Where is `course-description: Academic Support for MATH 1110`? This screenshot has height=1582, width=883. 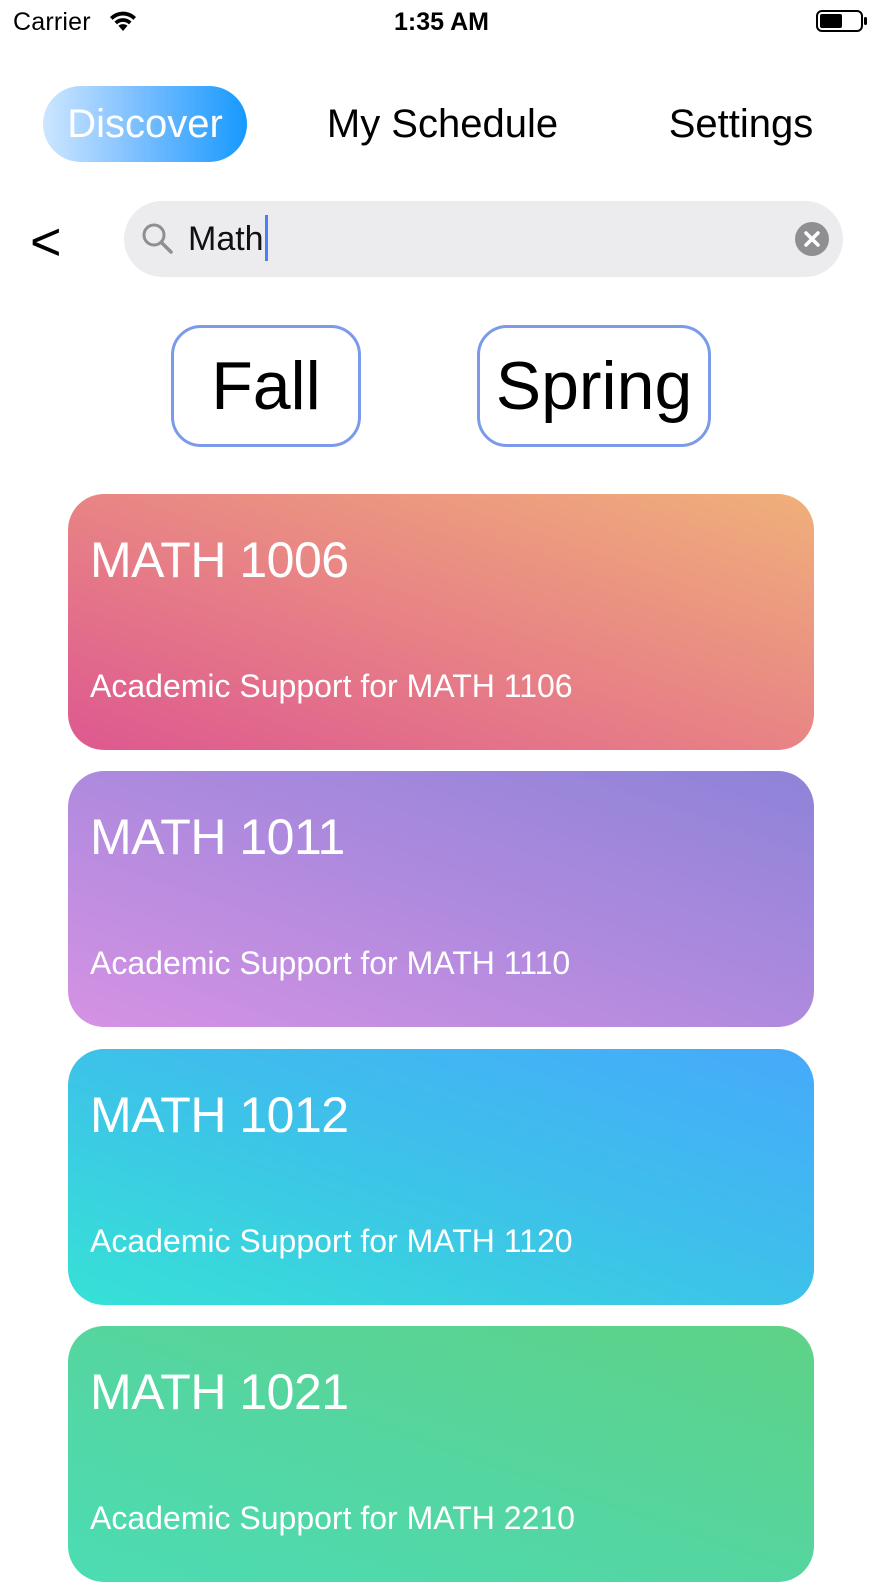 course-description: Academic Support for MATH 1110 is located at coordinates (330, 963).